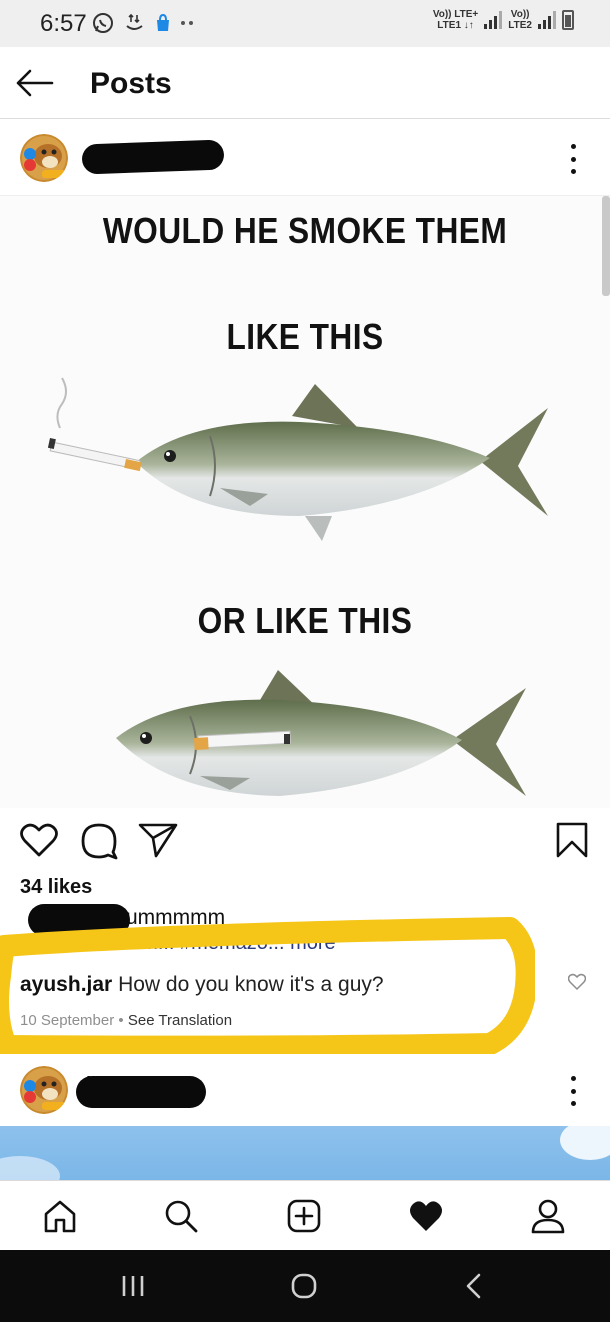  What do you see at coordinates (426, 1216) in the screenshot?
I see `activity-heart-icon` at bounding box center [426, 1216].